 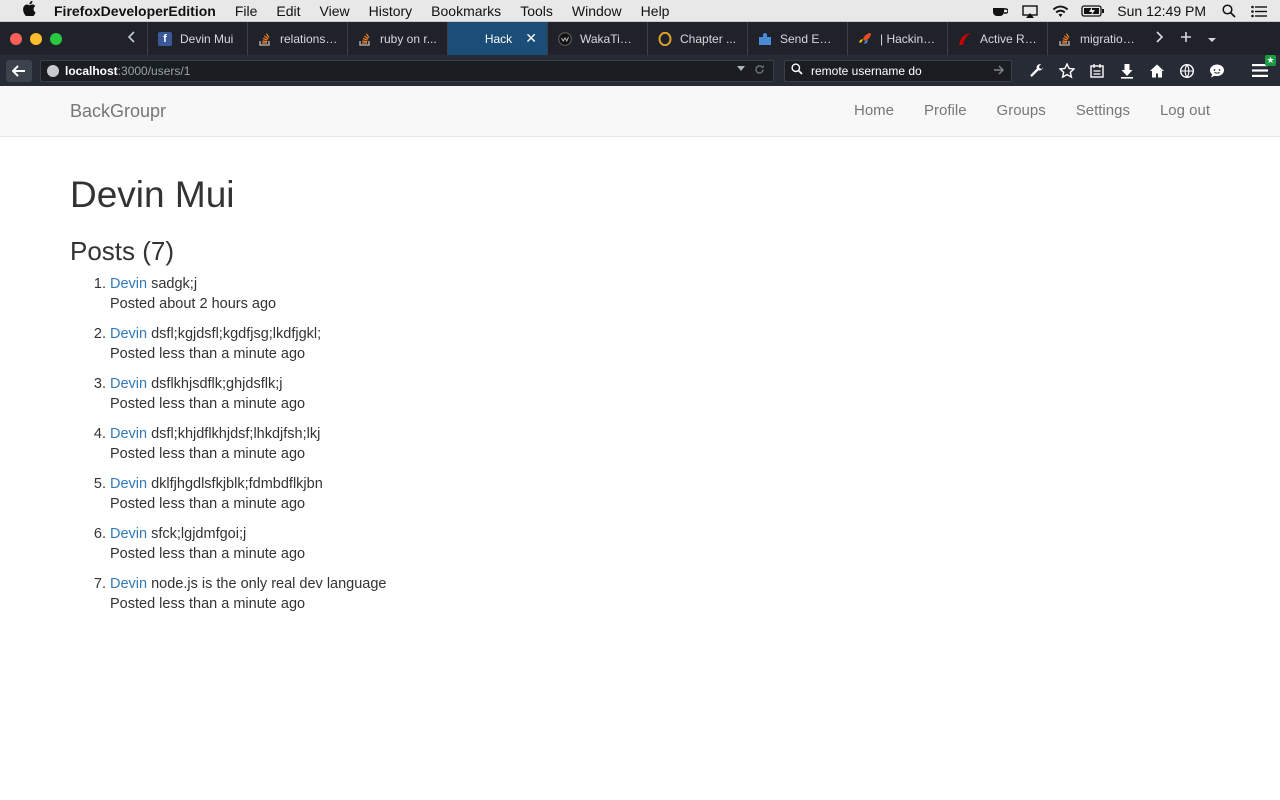 What do you see at coordinates (131, 38) in the screenshot?
I see `scroll-tabs-left-icon` at bounding box center [131, 38].